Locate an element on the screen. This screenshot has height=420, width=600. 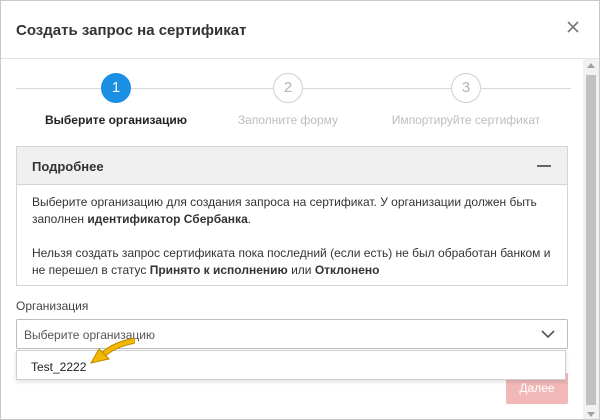
status-accepted-term: Принято к исполнению is located at coordinates (218, 270).